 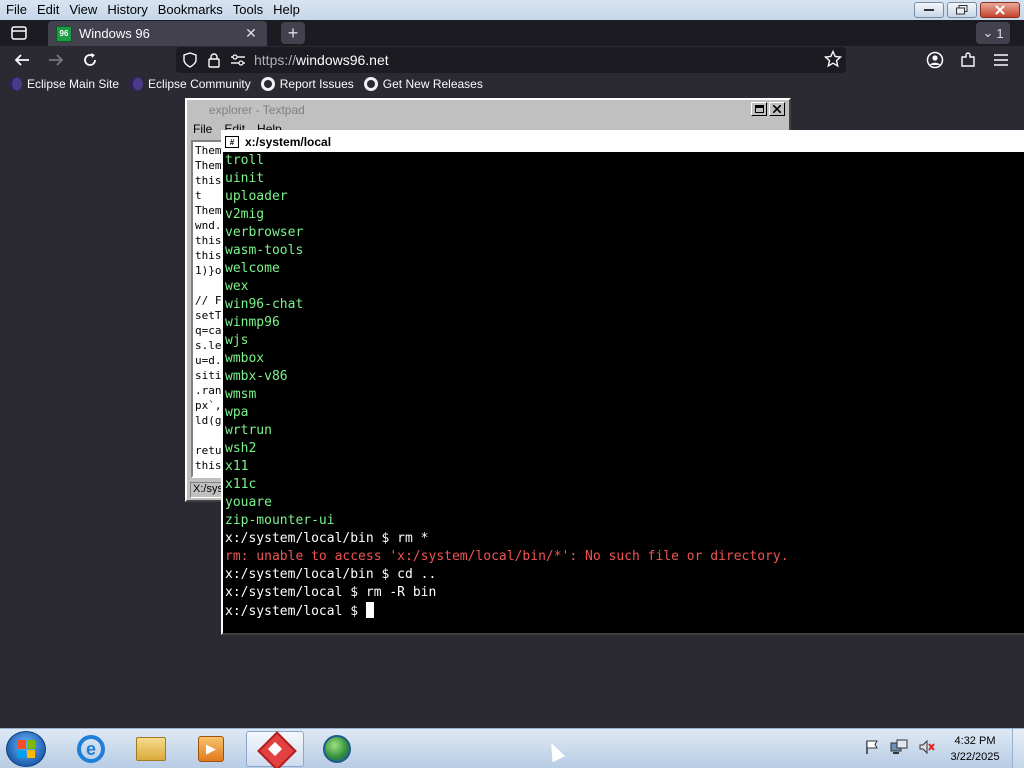 I want to click on back-arrow-icon, so click(x=21, y=60).